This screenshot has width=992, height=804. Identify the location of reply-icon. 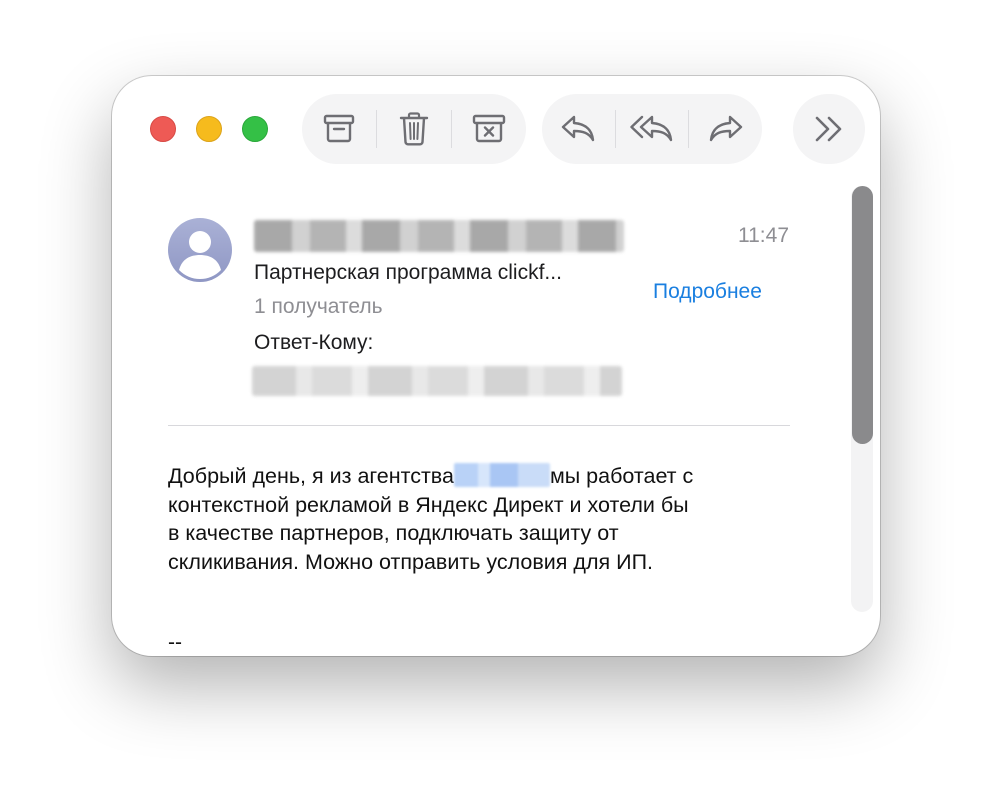
(578, 128).